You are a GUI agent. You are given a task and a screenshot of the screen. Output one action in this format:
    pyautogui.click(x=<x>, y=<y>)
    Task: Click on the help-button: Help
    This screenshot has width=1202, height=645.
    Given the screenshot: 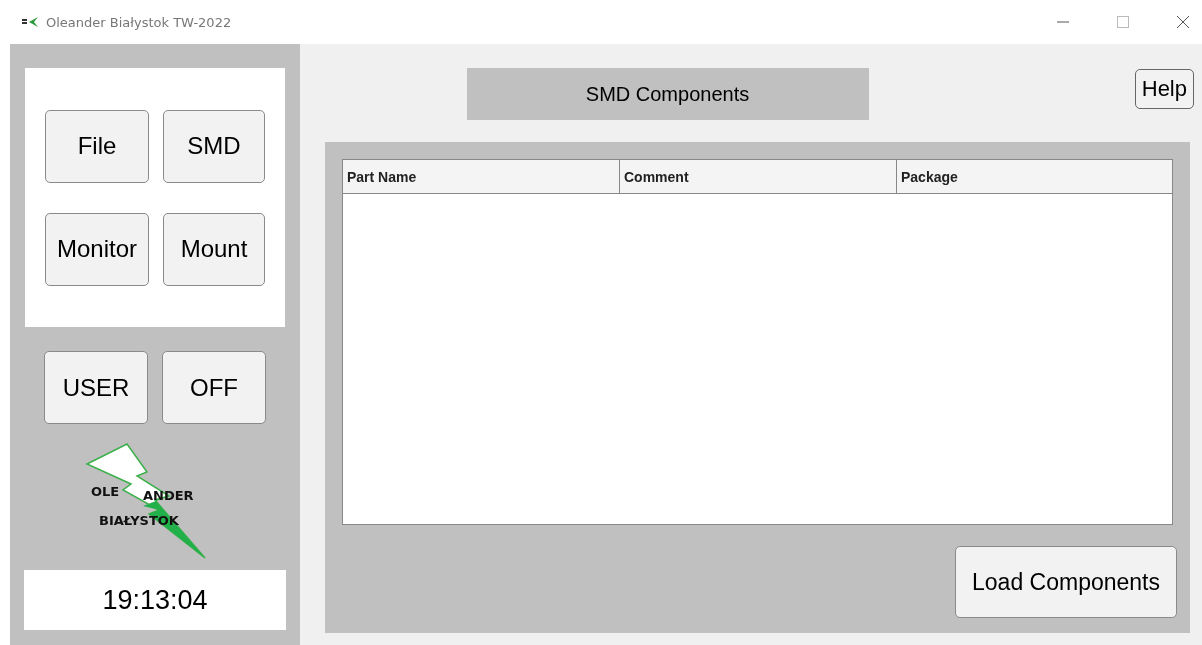 What is the action you would take?
    pyautogui.click(x=1164, y=89)
    